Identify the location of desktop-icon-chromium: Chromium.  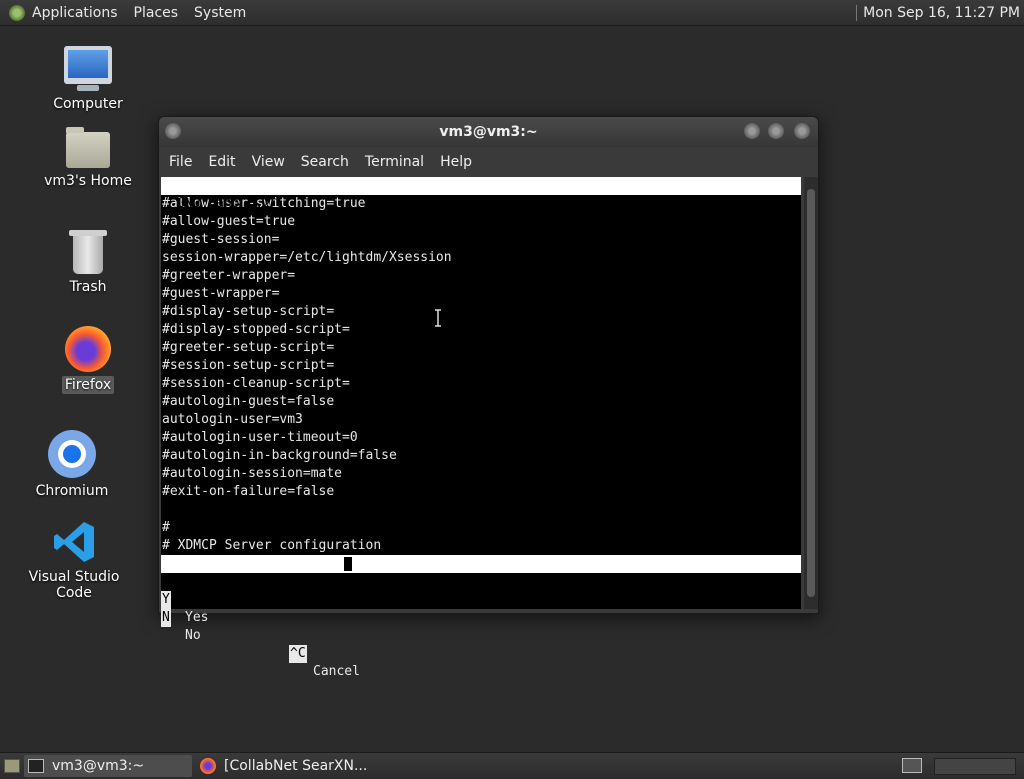
(72, 465).